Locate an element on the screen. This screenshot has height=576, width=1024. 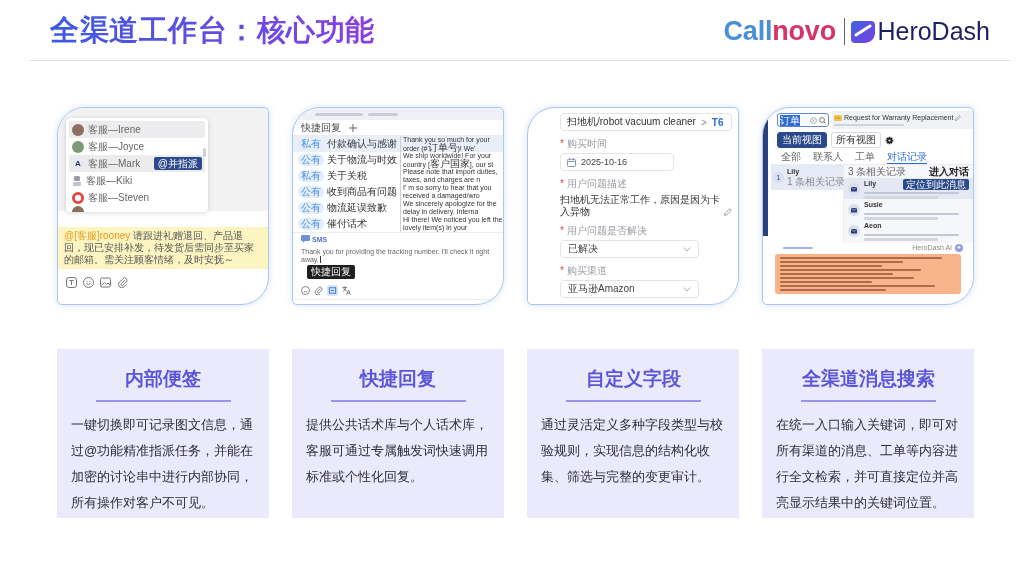
category-select: 扫地机/robot vacuum cleaner > T6 is located at coordinates (646, 122).